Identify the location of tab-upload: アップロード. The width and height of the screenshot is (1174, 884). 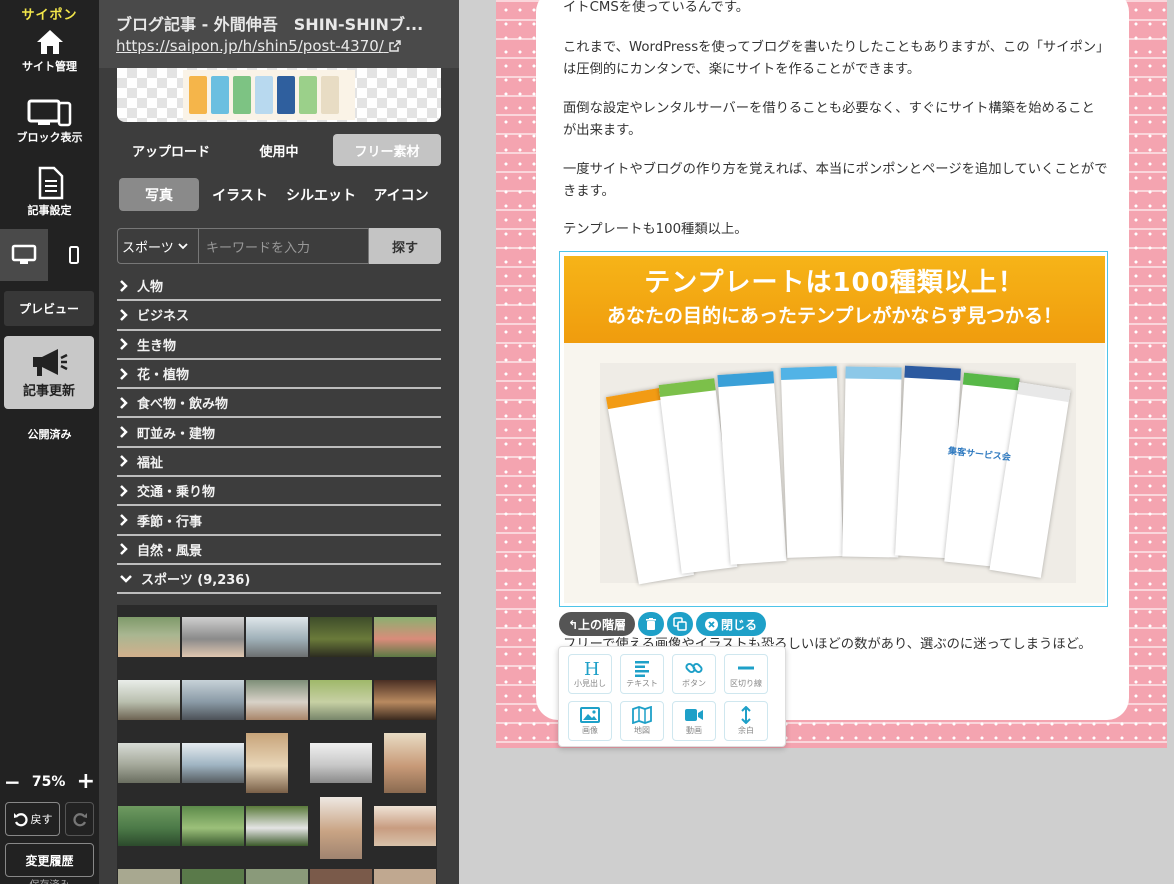
(171, 150).